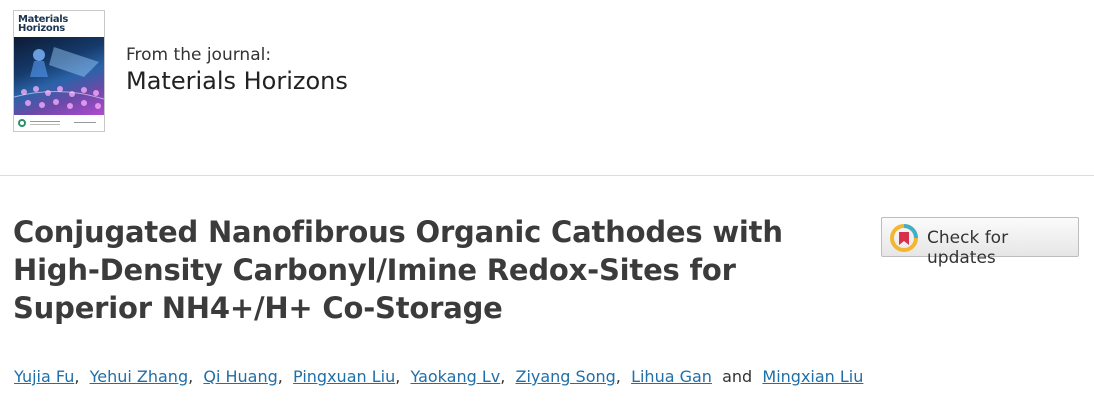 This screenshot has width=1094, height=405. What do you see at coordinates (85, 122) in the screenshot?
I see `cover-footer-text-right` at bounding box center [85, 122].